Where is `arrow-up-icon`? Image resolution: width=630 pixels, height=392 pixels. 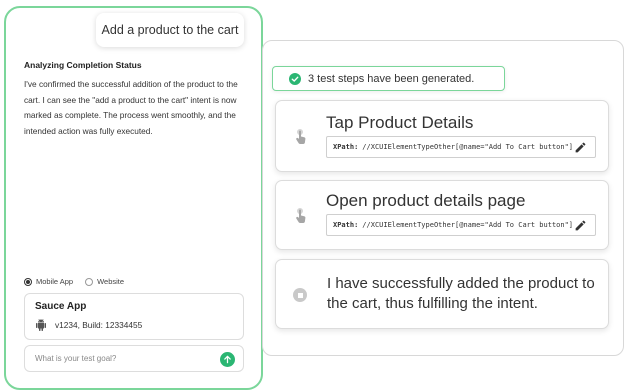
arrow-up-icon is located at coordinates (227, 359).